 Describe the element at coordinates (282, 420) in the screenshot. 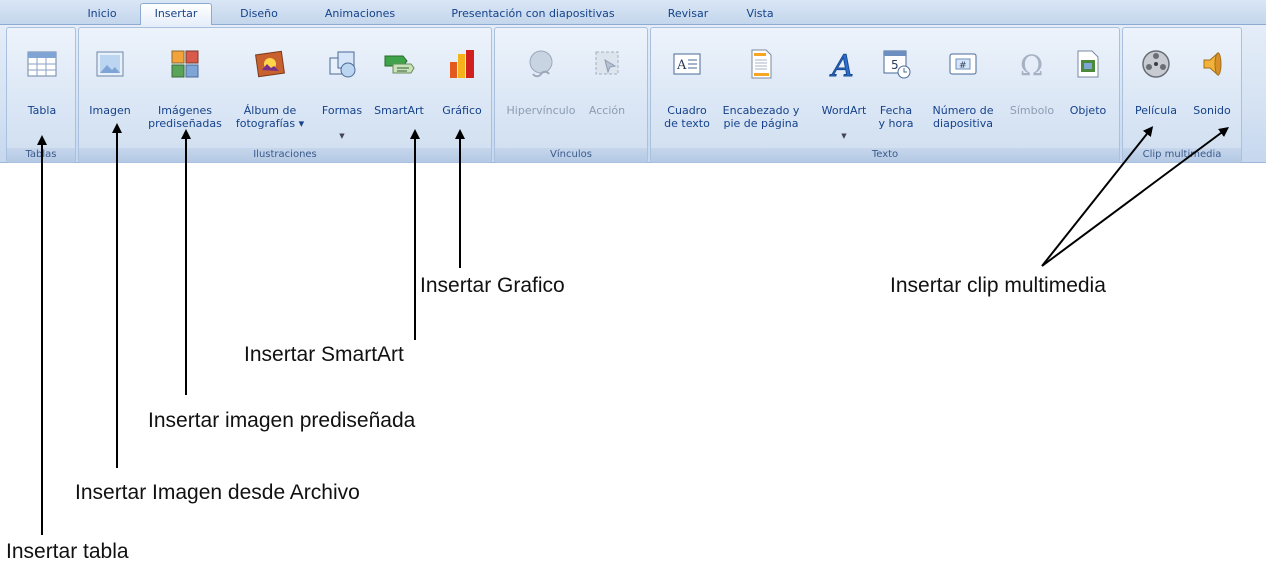

I see `annotation-imagen-predisenada: Insertar imagen prediseñada` at that location.